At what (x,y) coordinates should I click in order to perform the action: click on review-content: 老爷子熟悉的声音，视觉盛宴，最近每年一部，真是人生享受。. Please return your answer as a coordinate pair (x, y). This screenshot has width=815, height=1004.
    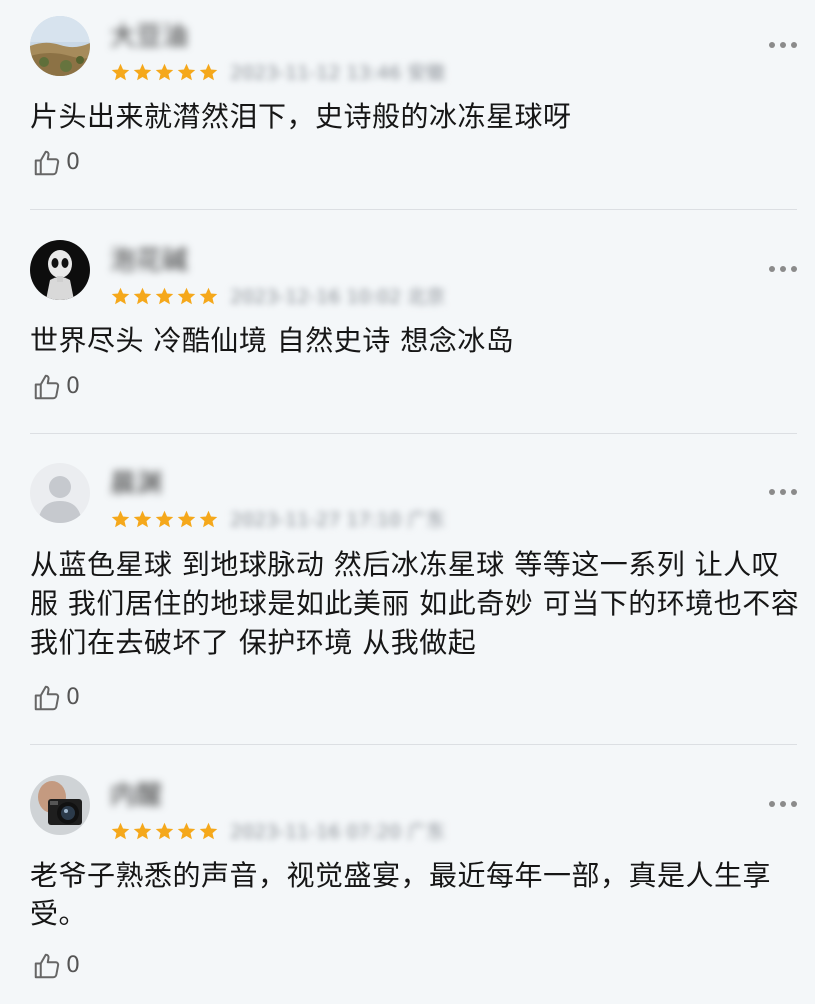
    Looking at the image, I should click on (401, 894).